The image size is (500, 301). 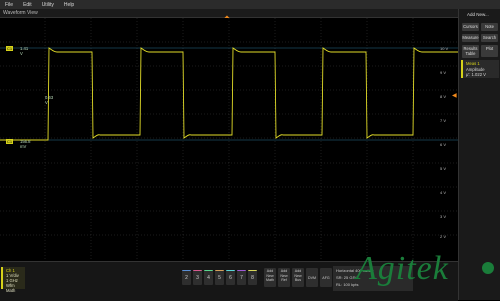 I want to click on plot-button: Plot, so click(x=489, y=51).